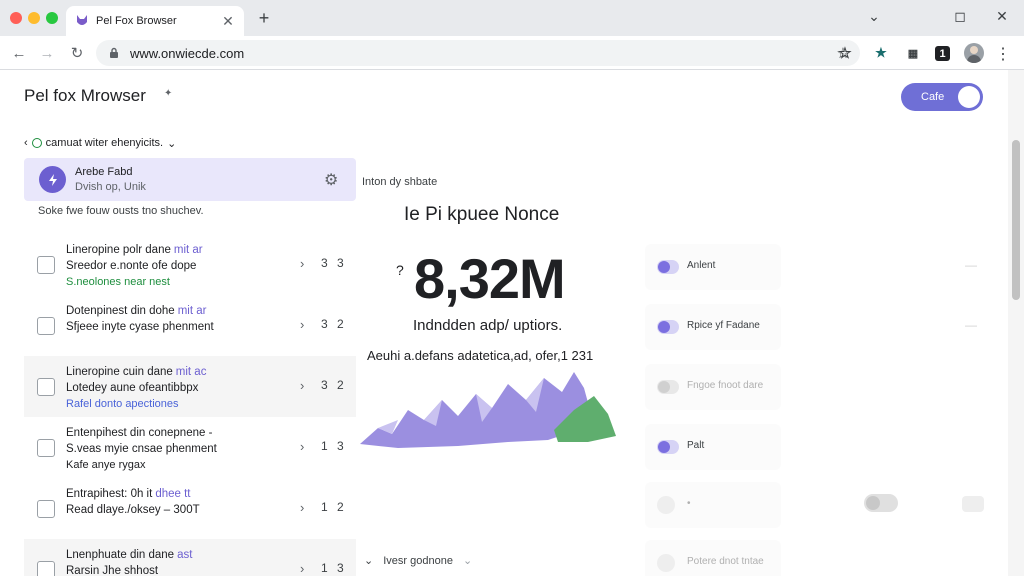  What do you see at coordinates (110, 187) in the screenshot?
I see `selected-subtitle: Dvish op, Unik` at bounding box center [110, 187].